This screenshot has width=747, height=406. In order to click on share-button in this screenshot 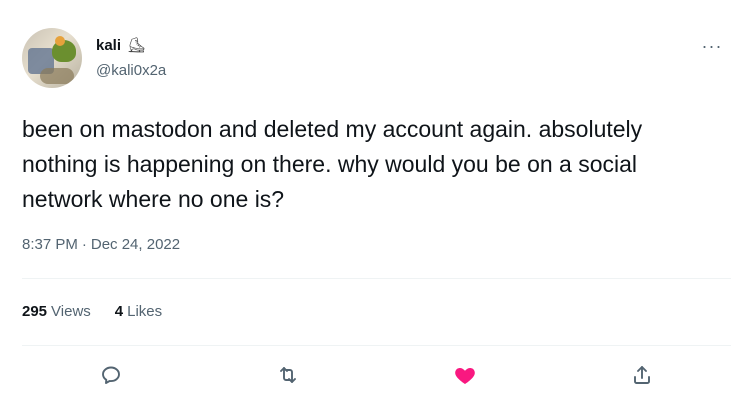, I will do `click(642, 375)`.